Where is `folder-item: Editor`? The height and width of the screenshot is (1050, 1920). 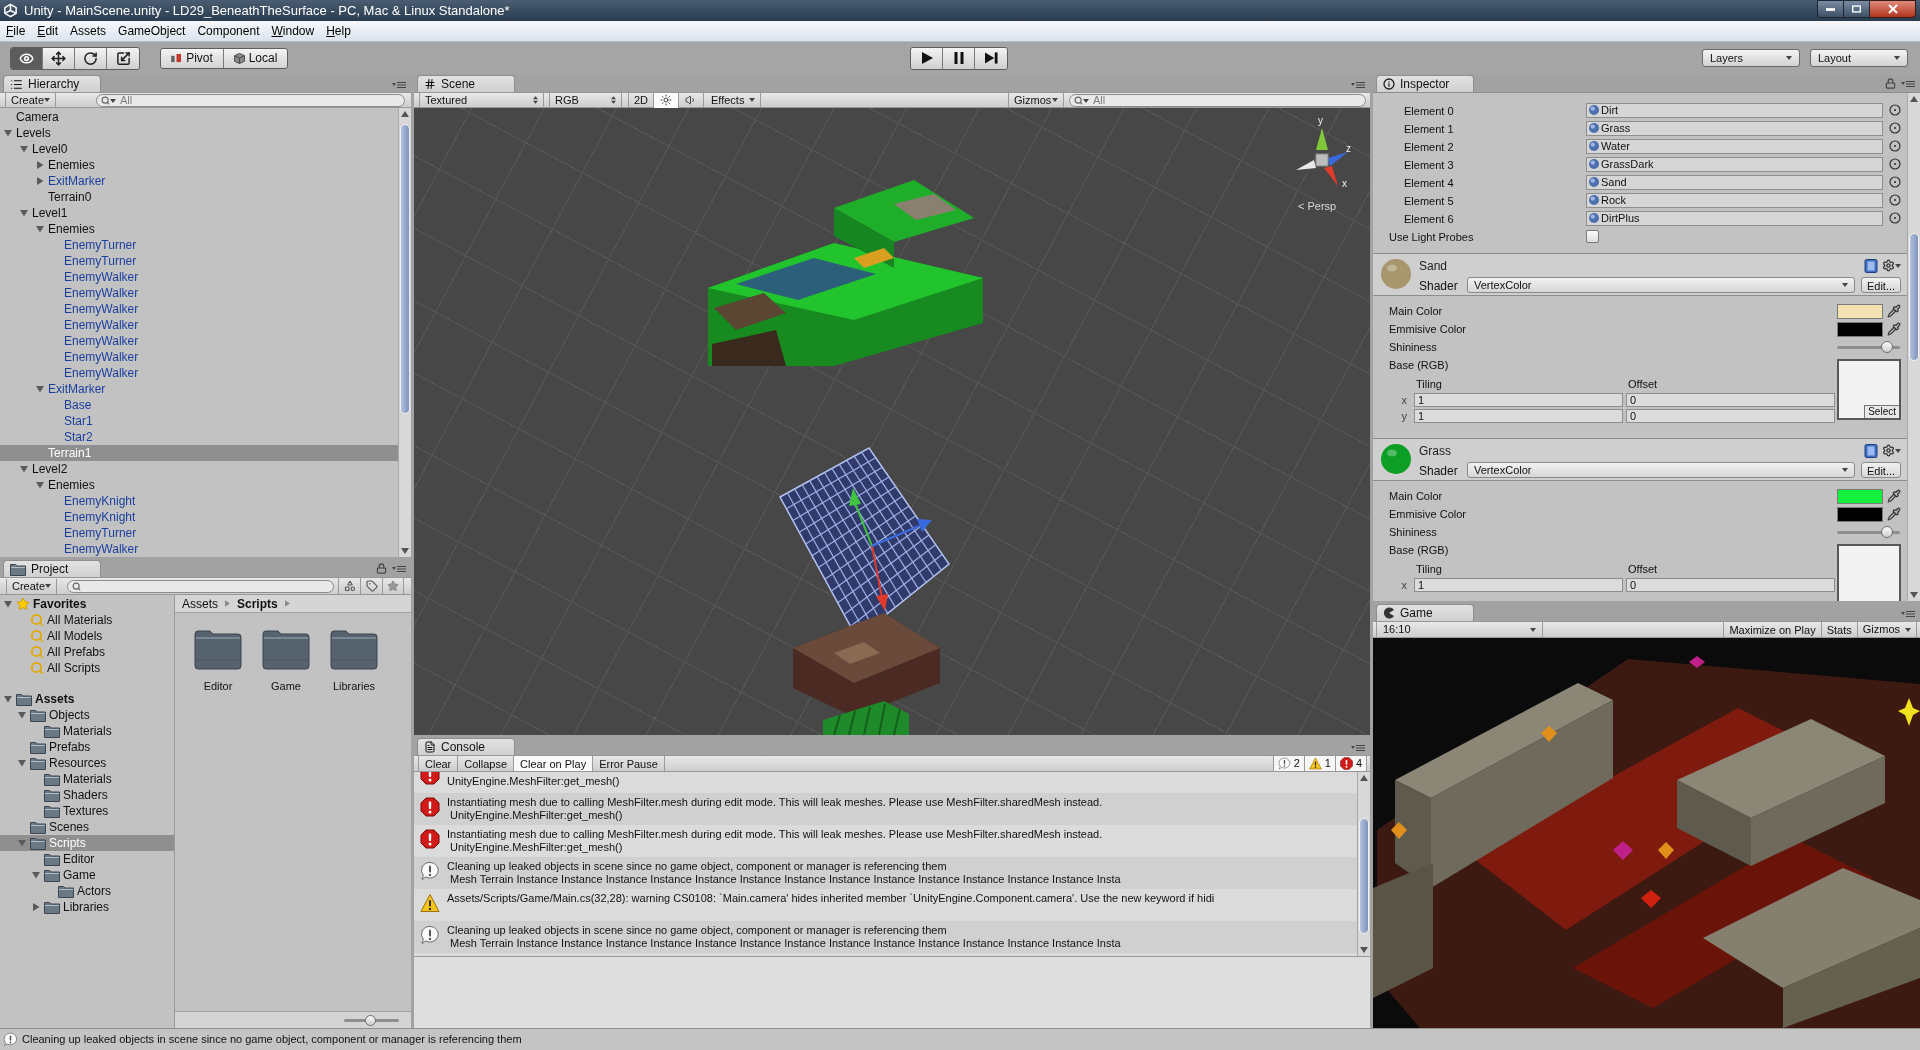 folder-item: Editor is located at coordinates (218, 662).